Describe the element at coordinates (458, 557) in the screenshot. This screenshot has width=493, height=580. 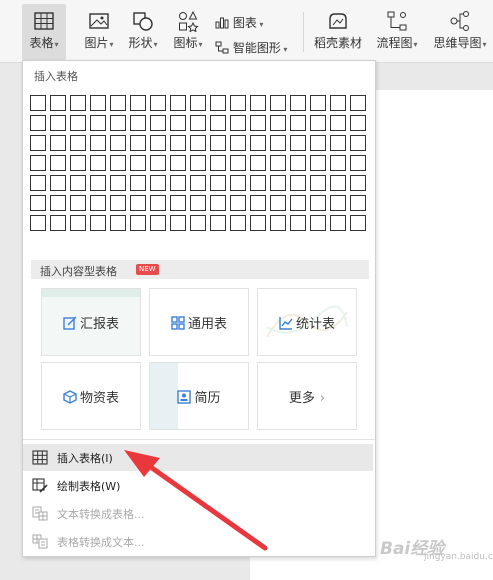
I see `baidu-watermark-url: jingyan.baidu.com` at that location.